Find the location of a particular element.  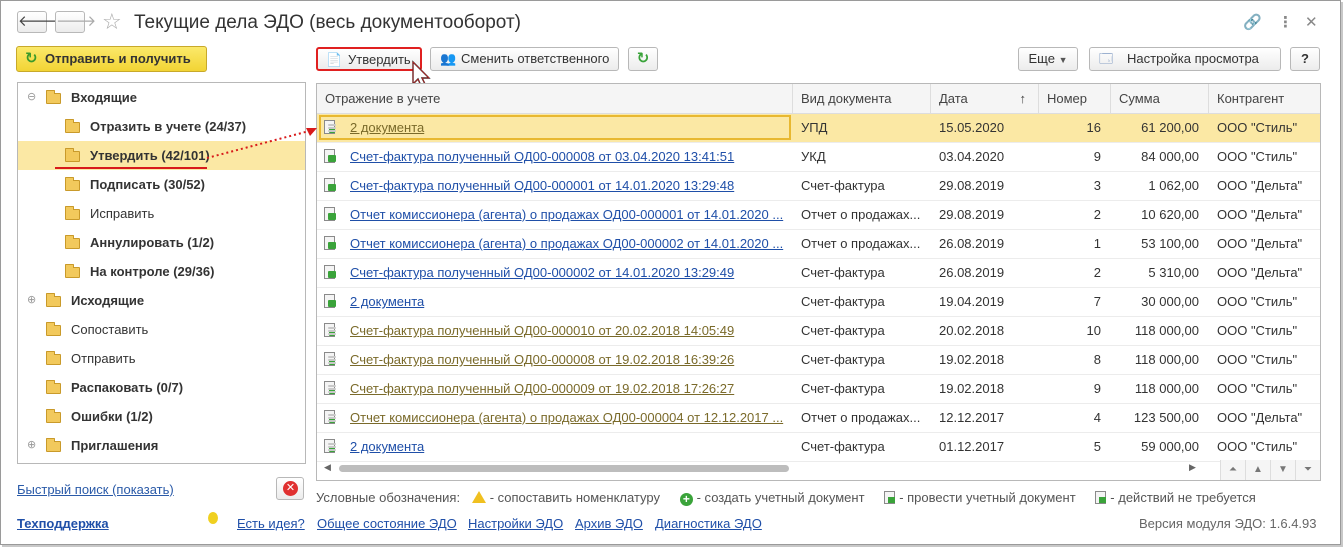

cell-sum: 53 100,00 is located at coordinates (1170, 243).